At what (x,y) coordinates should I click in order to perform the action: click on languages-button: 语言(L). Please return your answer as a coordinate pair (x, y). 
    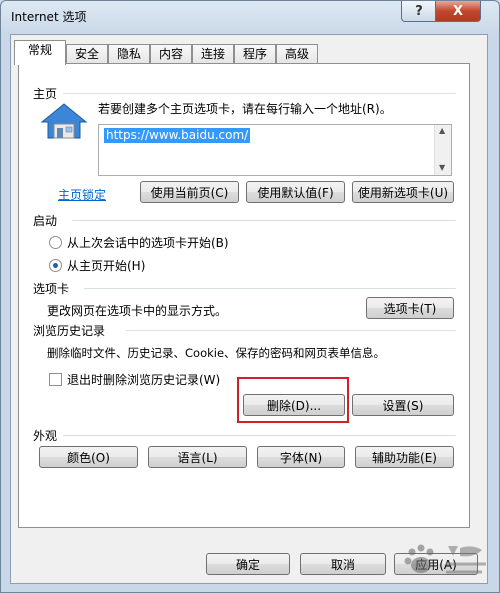
    Looking at the image, I should click on (197, 457).